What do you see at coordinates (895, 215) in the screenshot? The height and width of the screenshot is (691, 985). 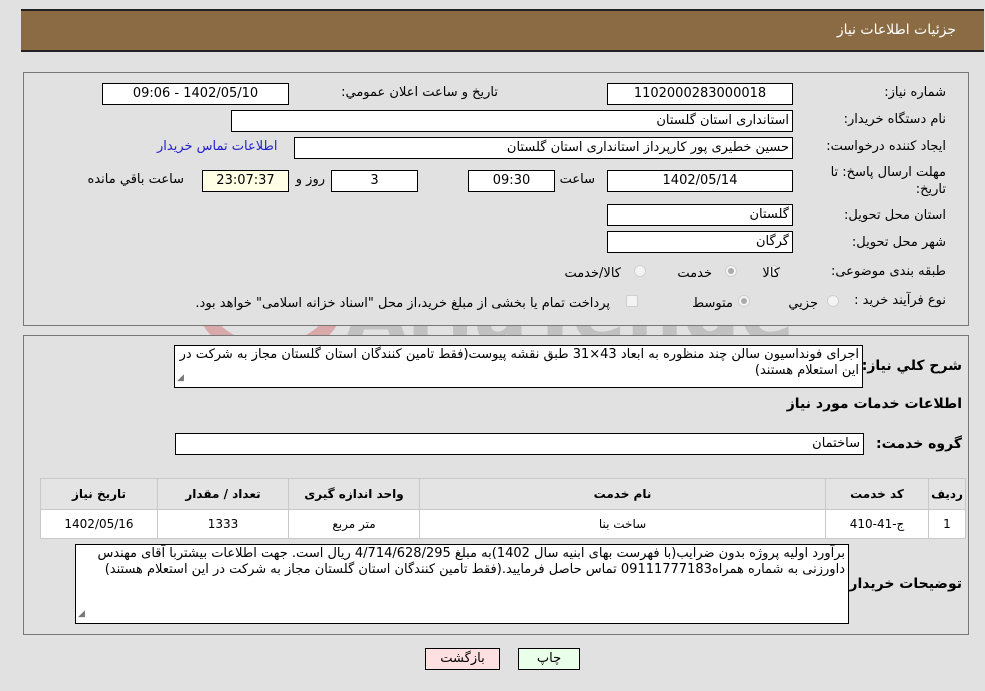 I see `province-label: استان محل تحویل:` at bounding box center [895, 215].